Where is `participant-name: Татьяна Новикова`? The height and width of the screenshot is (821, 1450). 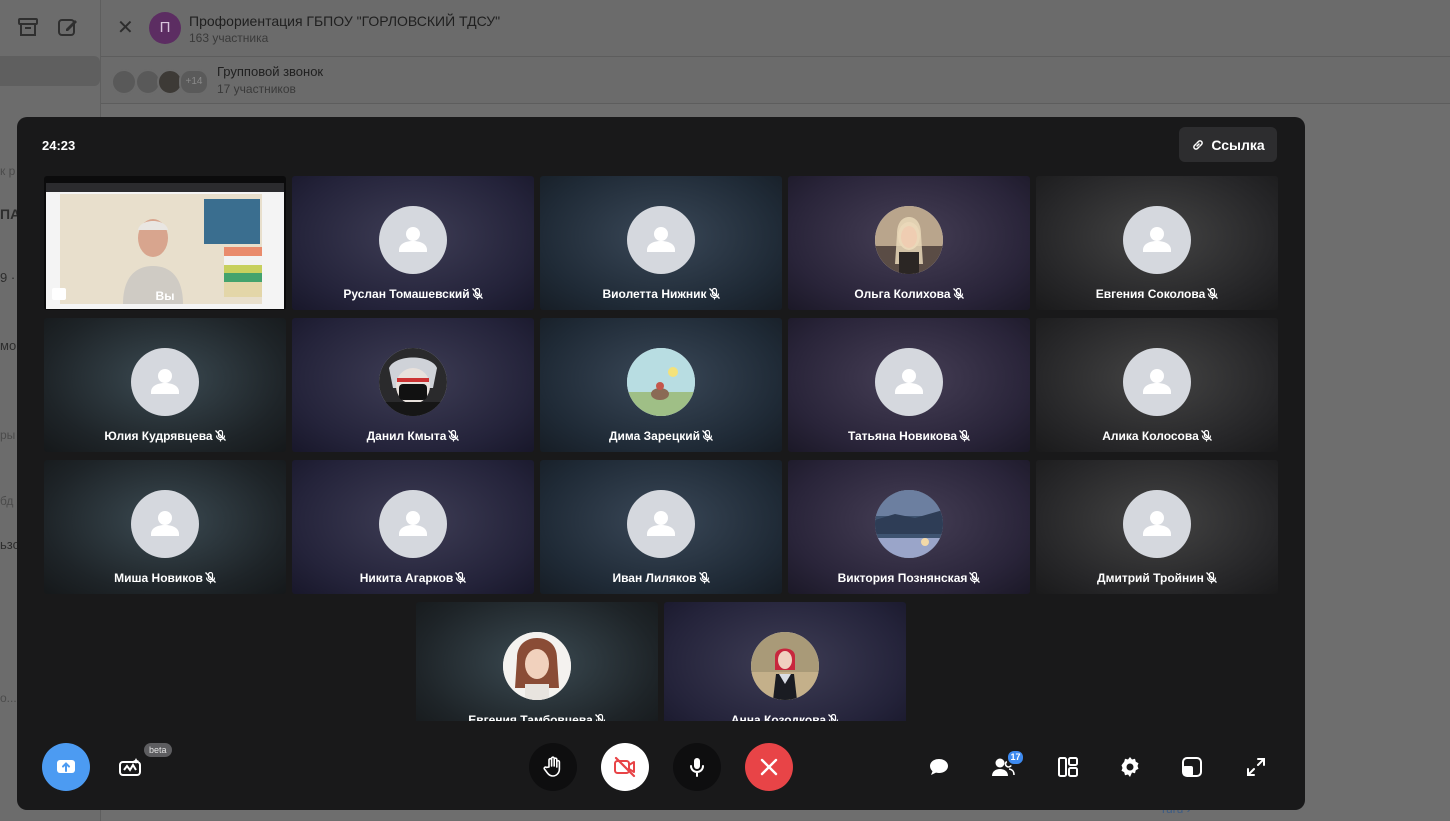
participant-name: Татьяна Новикова is located at coordinates (909, 436).